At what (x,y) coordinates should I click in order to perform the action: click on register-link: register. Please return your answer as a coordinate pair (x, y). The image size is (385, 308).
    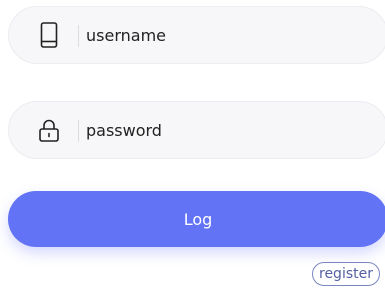
    Looking at the image, I should click on (346, 274).